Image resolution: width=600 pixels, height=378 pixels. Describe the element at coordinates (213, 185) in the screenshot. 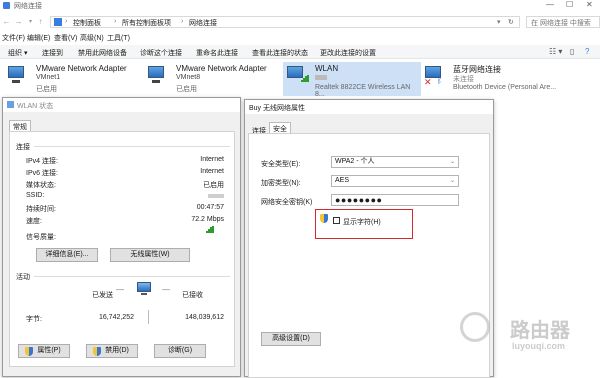

I see `status-value: 已启用` at that location.